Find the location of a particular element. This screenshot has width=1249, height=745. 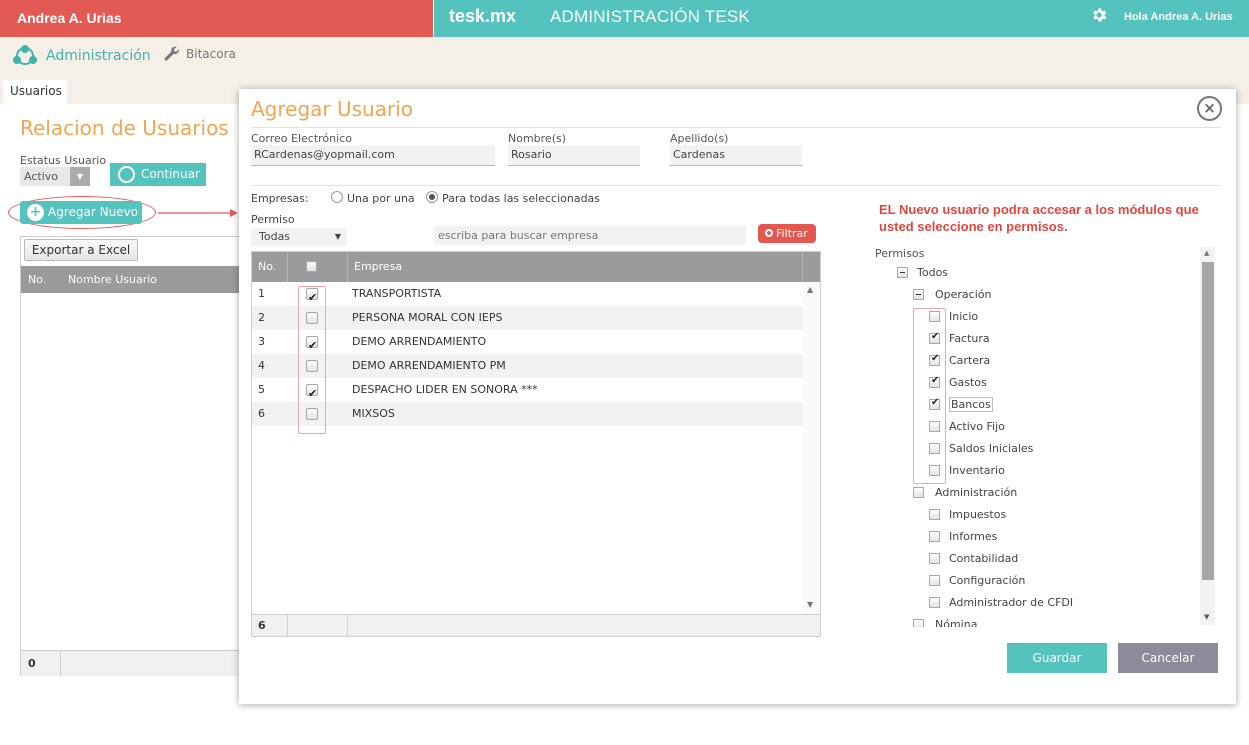

permission-label: Nómina is located at coordinates (956, 622).